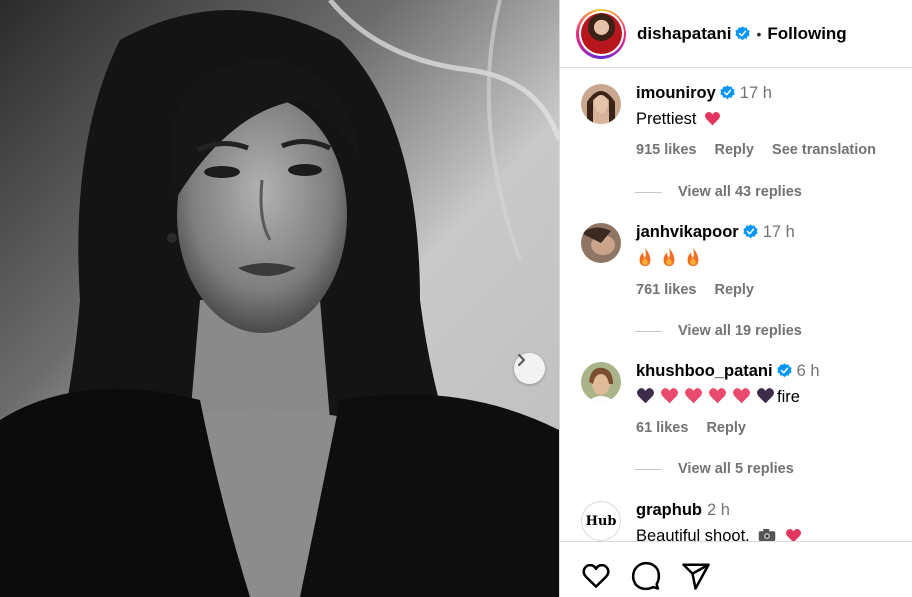  I want to click on comment-meta: 61 likes Reply, so click(771, 428).